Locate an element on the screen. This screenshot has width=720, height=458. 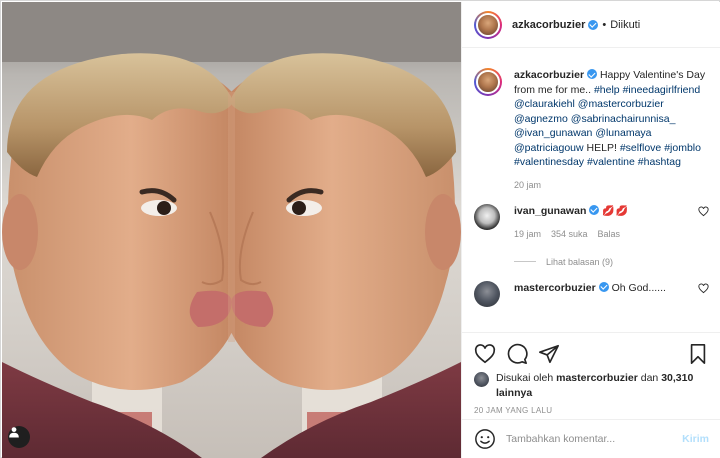
caption-tag: #valentinesday is located at coordinates (549, 162).